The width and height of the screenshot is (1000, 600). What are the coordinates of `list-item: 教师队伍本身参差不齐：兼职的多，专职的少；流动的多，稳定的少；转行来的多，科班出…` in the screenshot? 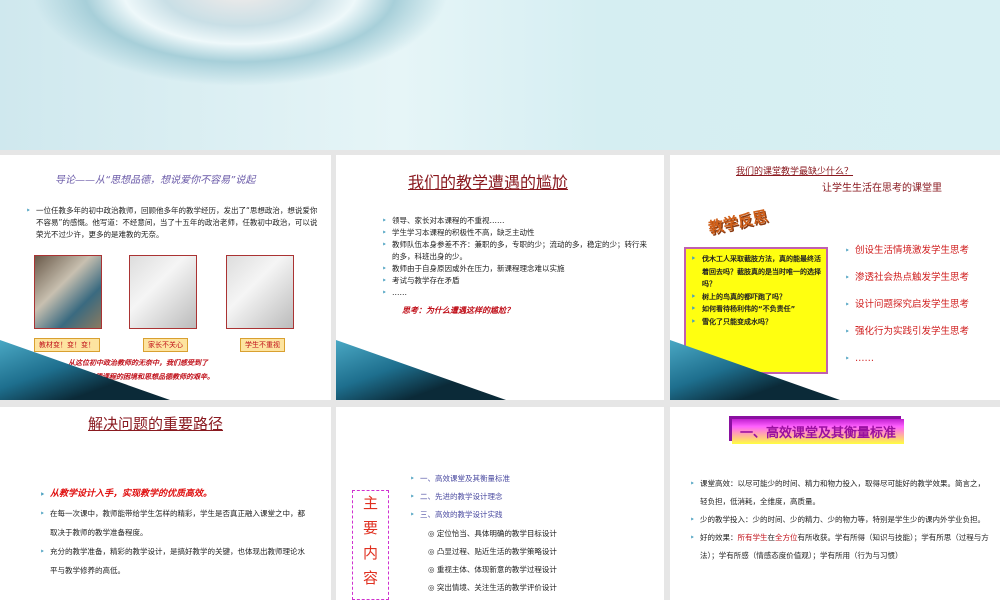 It's located at (517, 251).